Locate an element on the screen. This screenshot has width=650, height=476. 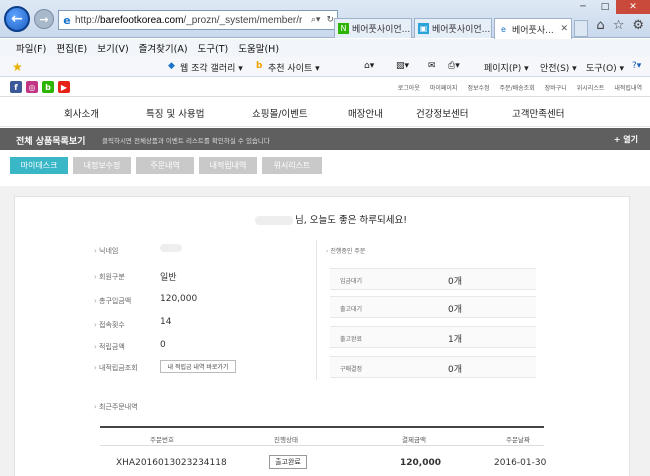
instagram-icon: ◎ is located at coordinates (32, 87).